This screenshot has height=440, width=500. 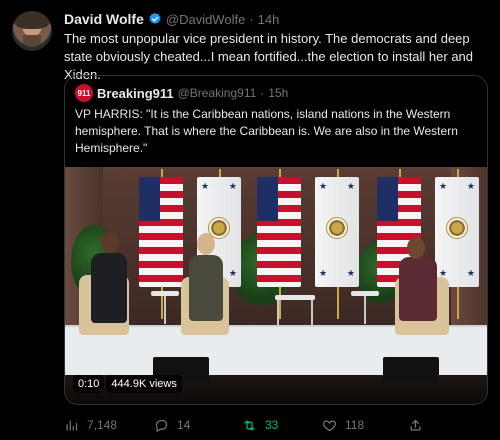 I want to click on verified-badge-icon, so click(x=155, y=18).